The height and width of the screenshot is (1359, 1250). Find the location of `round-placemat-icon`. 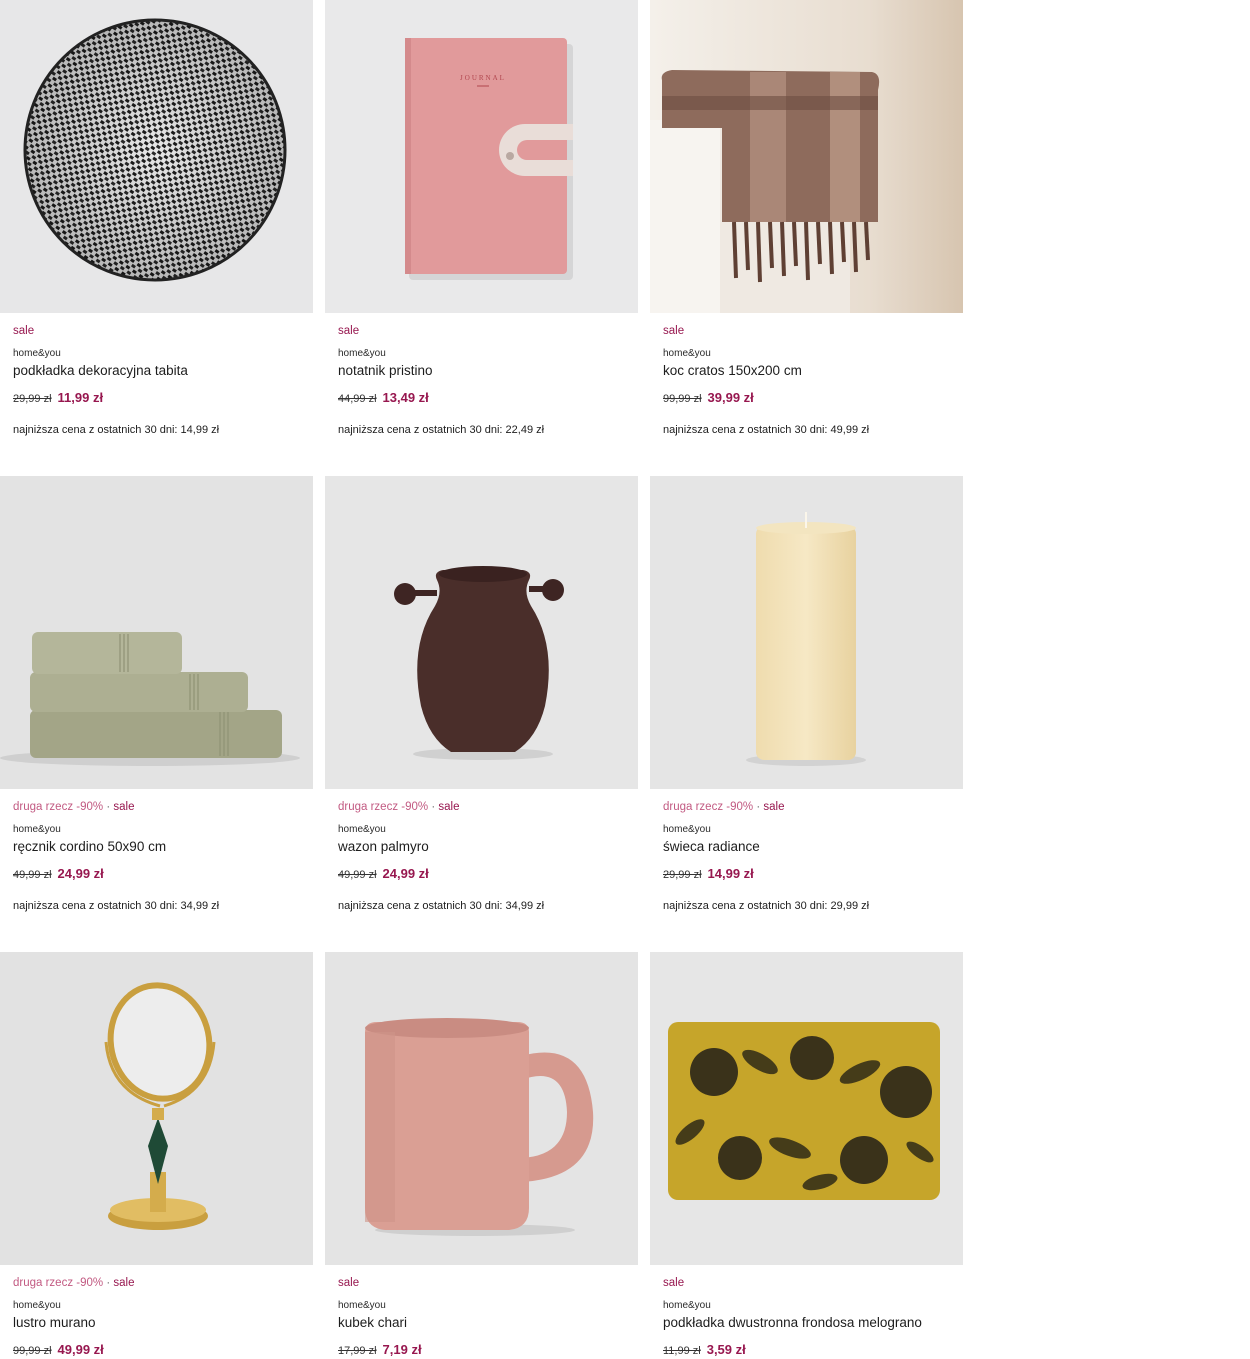

round-placemat-icon is located at coordinates (156, 156).